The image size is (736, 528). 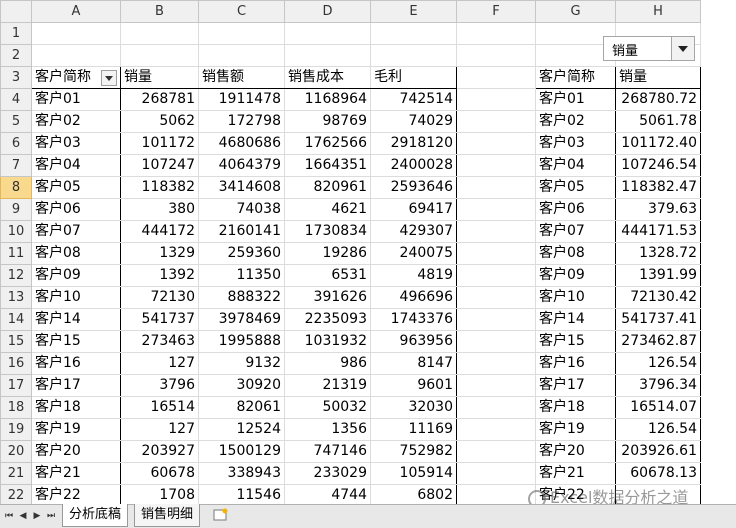 I want to click on next-sheet-icon: ▶, so click(x=37, y=516).